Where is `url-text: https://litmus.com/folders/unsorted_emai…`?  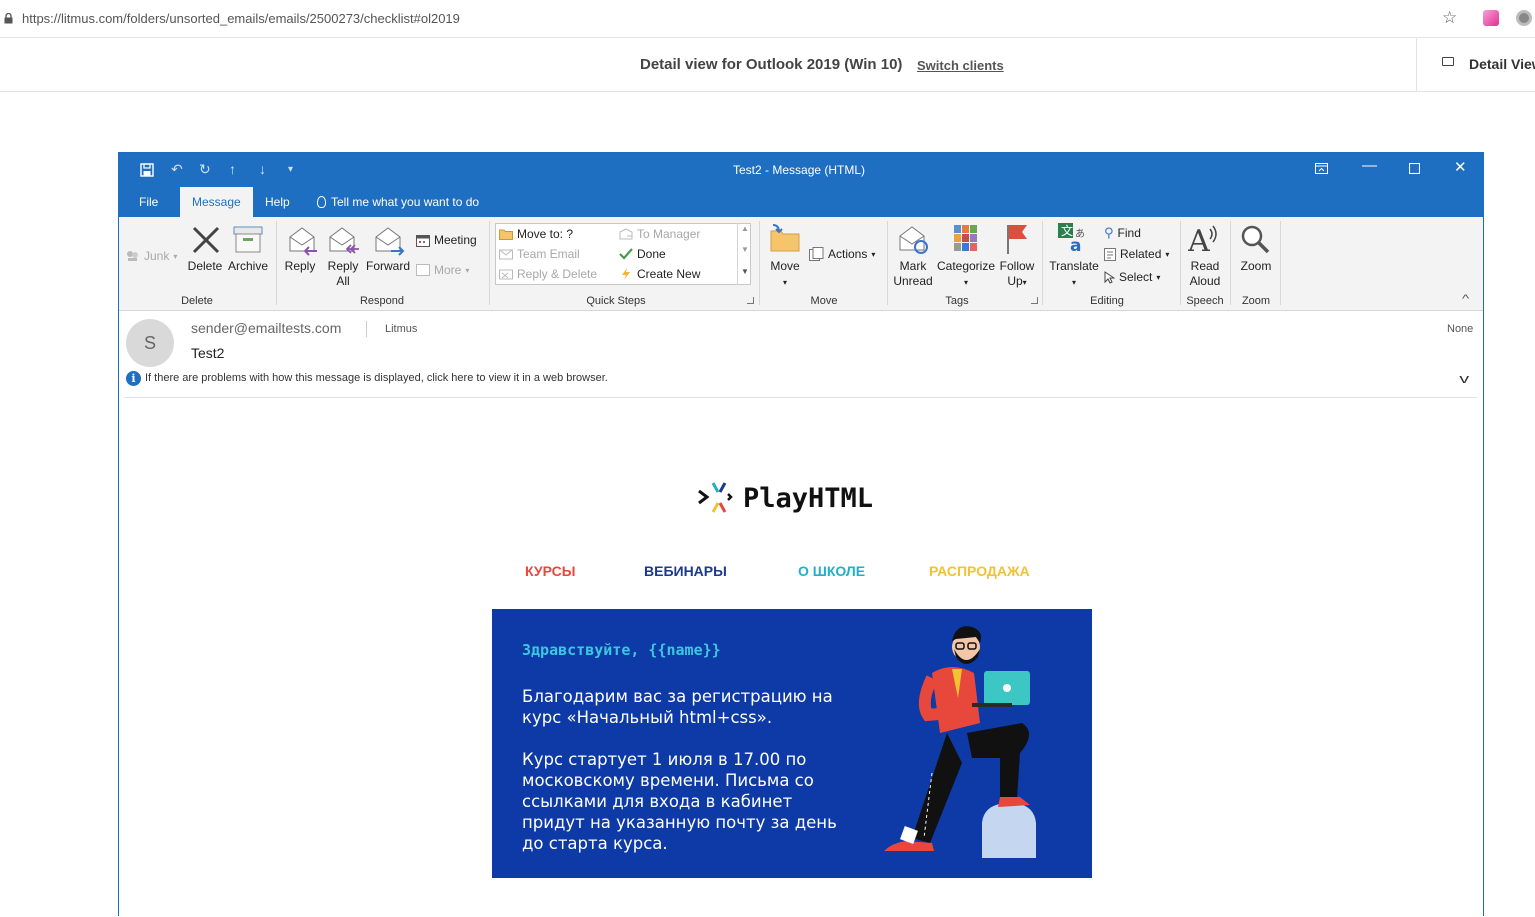 url-text: https://litmus.com/folders/unsorted_emai… is located at coordinates (241, 18).